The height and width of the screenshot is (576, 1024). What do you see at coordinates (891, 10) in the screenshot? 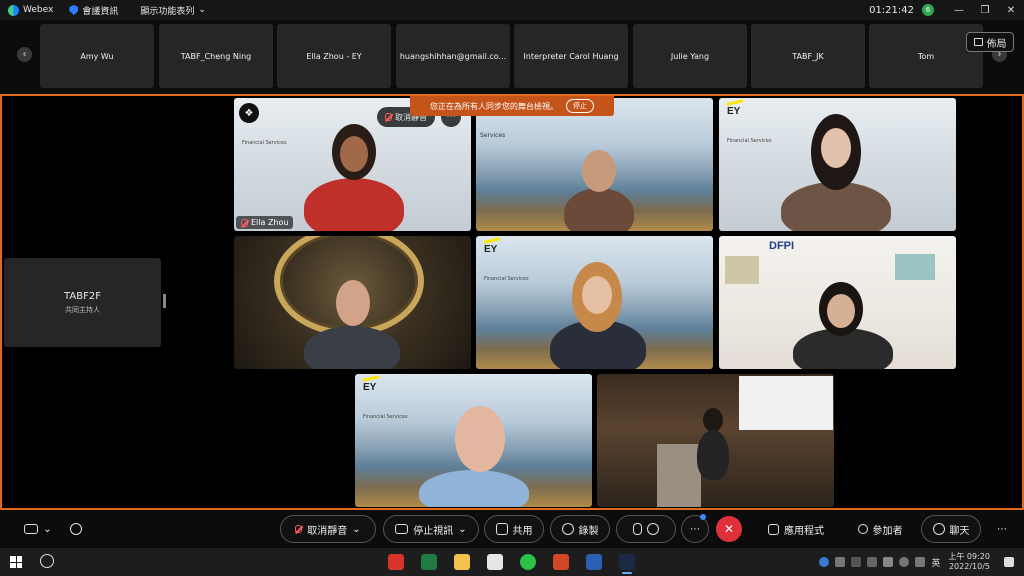
I see `meeting-timer: 01:21:42` at bounding box center [891, 10].